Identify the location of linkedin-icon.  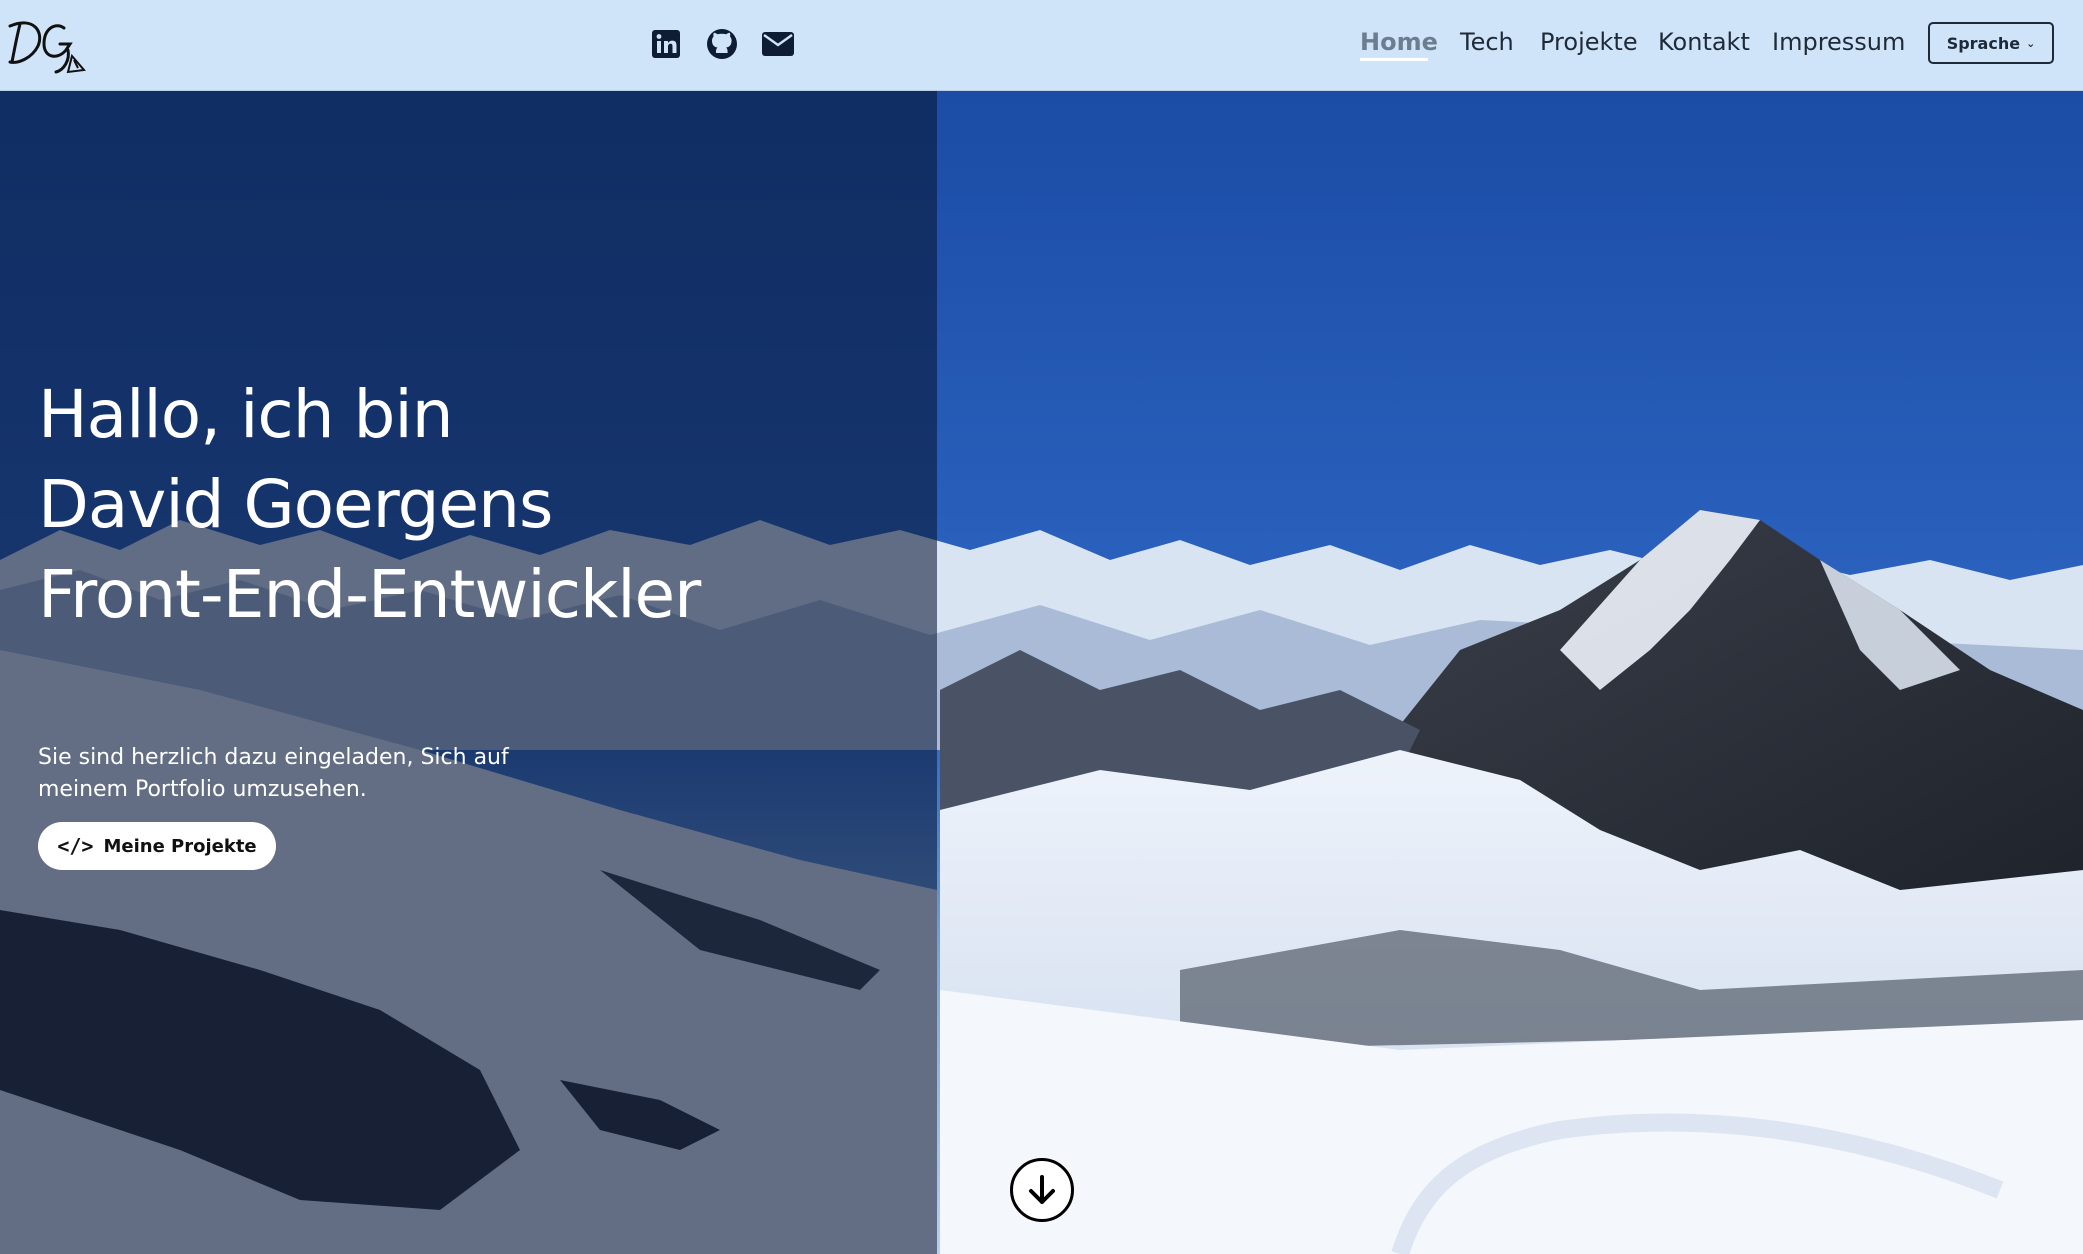
(666, 44).